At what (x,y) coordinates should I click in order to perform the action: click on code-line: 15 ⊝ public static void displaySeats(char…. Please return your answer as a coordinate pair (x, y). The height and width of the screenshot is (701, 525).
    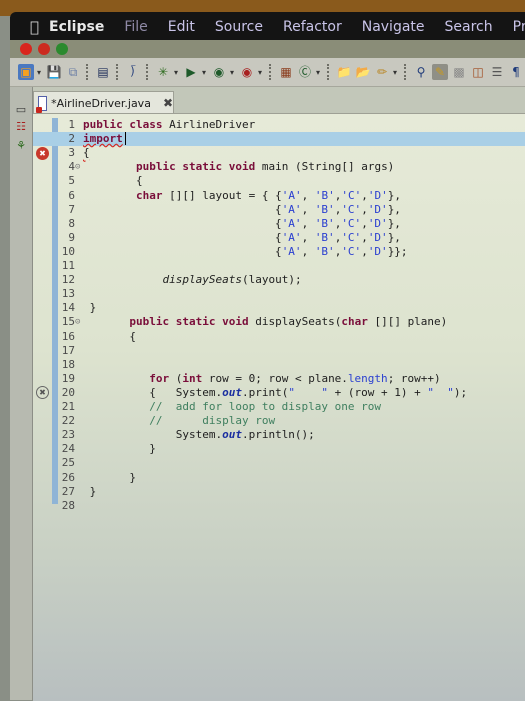
    Looking at the image, I should click on (279, 322).